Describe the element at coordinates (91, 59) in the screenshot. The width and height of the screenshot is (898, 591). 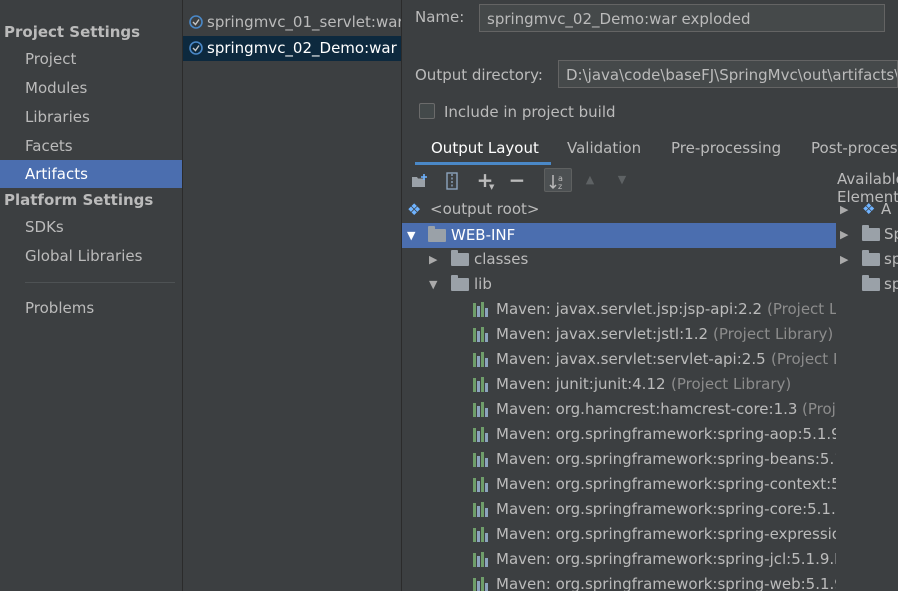
I see `sidebar-item-project: Project` at that location.